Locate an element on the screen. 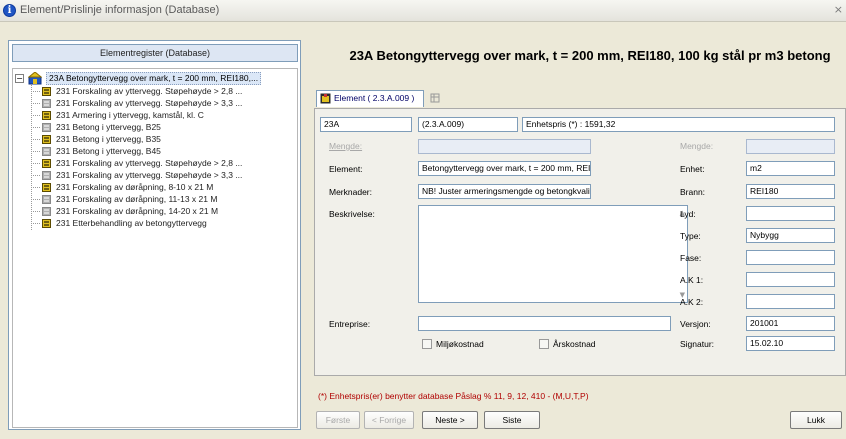 This screenshot has width=846, height=439. signatur-label: Signatur: is located at coordinates (697, 344).